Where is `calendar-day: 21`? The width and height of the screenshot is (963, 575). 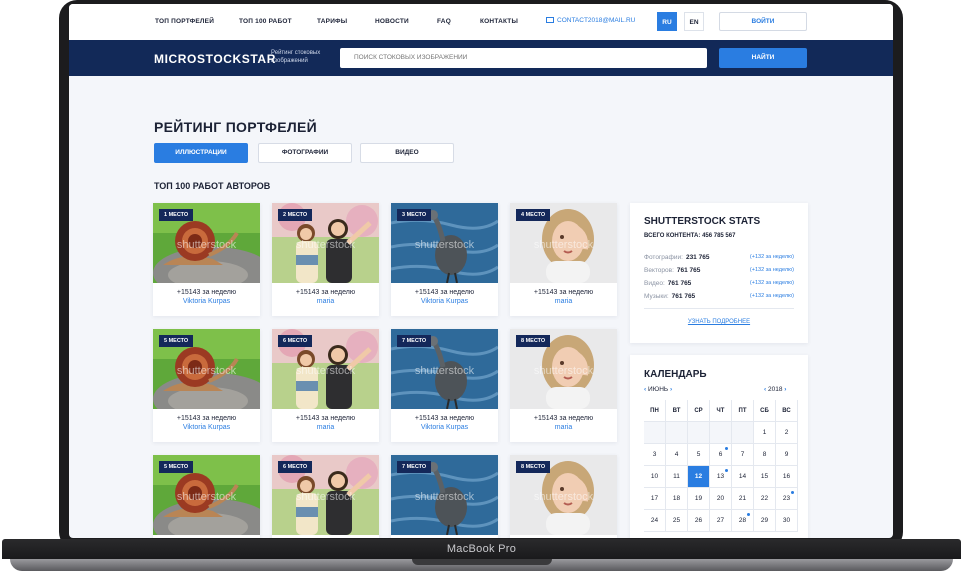
calendar-day: 21 is located at coordinates (743, 499).